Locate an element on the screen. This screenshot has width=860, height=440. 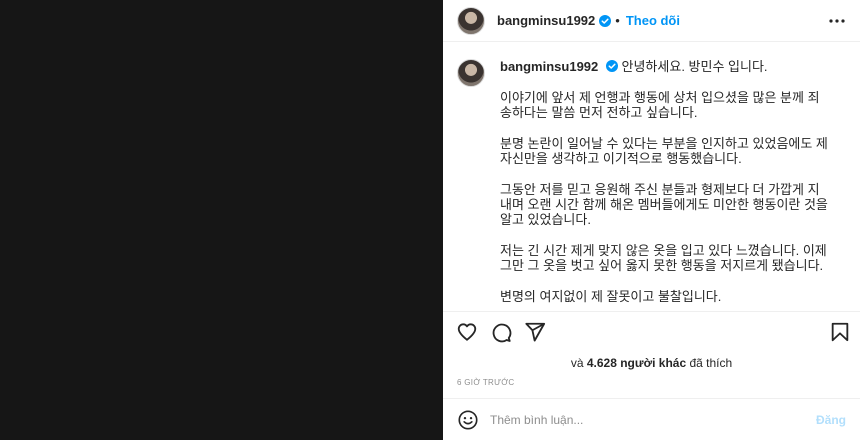
action-bar is located at coordinates (651, 331).